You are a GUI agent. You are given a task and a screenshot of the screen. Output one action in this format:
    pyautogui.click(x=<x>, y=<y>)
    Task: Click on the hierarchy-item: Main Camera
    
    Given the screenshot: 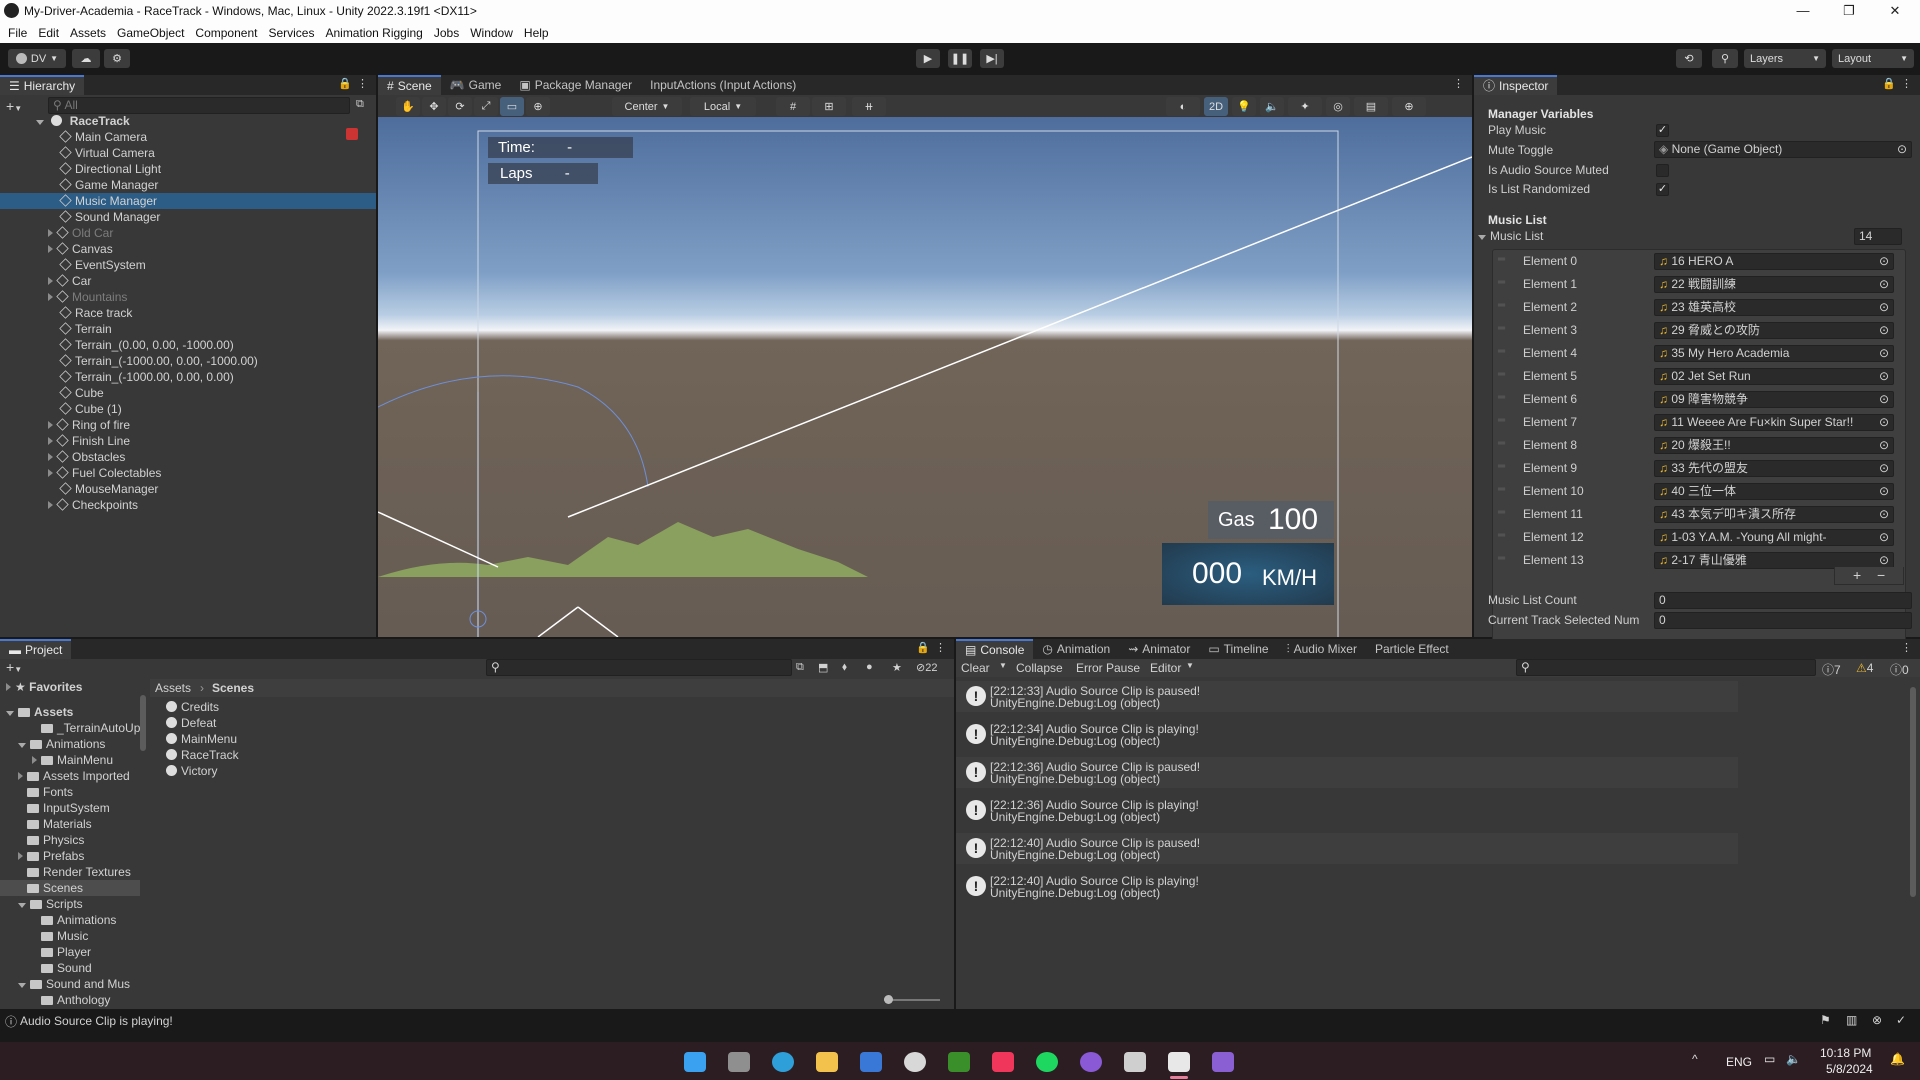 What is the action you would take?
    pyautogui.click(x=188, y=137)
    